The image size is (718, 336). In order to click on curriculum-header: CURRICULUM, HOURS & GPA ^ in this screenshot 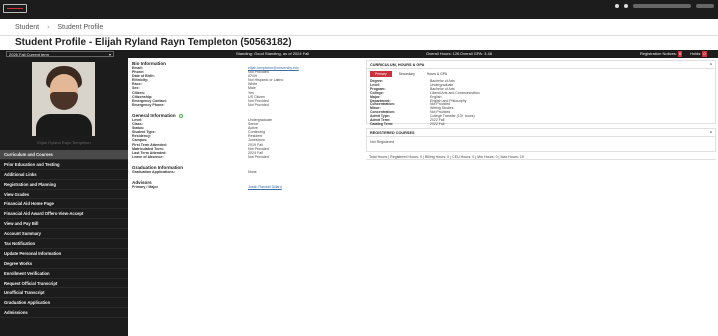, I will do `click(541, 65)`.